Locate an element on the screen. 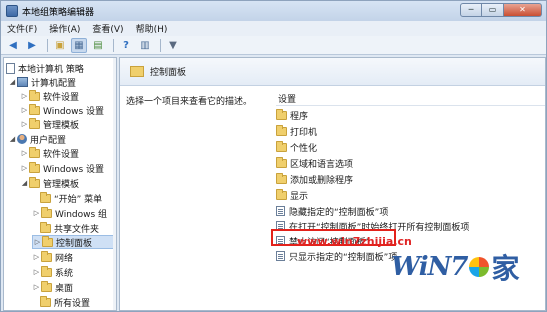  tree-item-computer-admin: ▷ 管理模板 is located at coordinates (49, 124).